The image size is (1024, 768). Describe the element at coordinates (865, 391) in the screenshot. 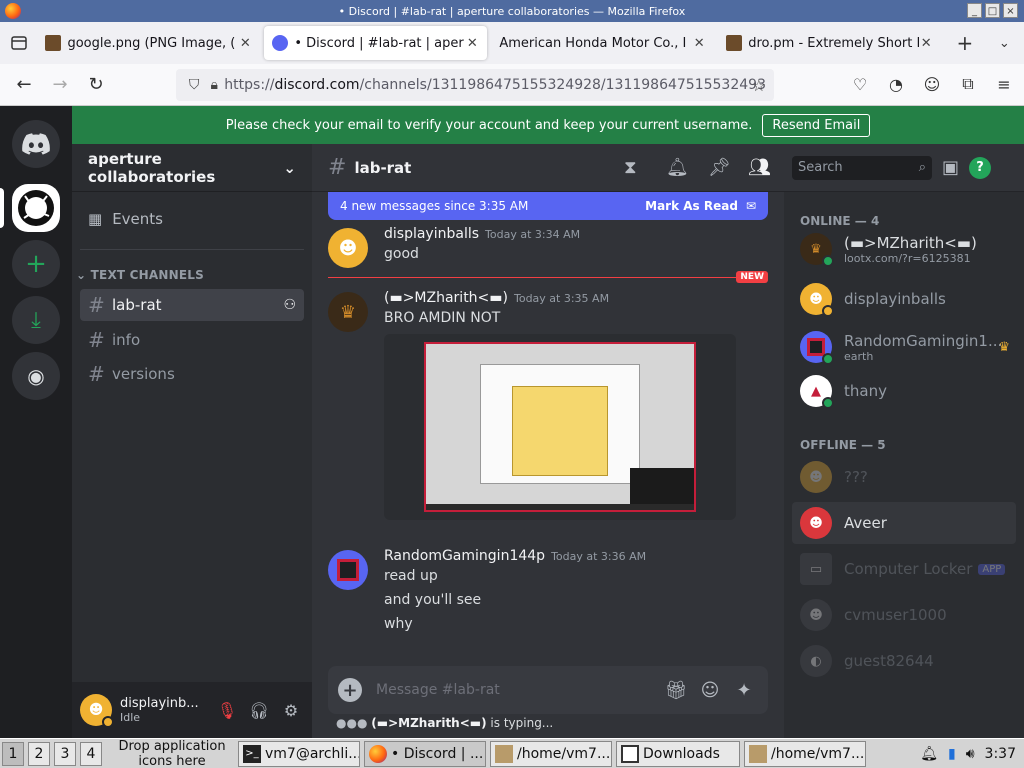

I see `member-name: thany` at that location.